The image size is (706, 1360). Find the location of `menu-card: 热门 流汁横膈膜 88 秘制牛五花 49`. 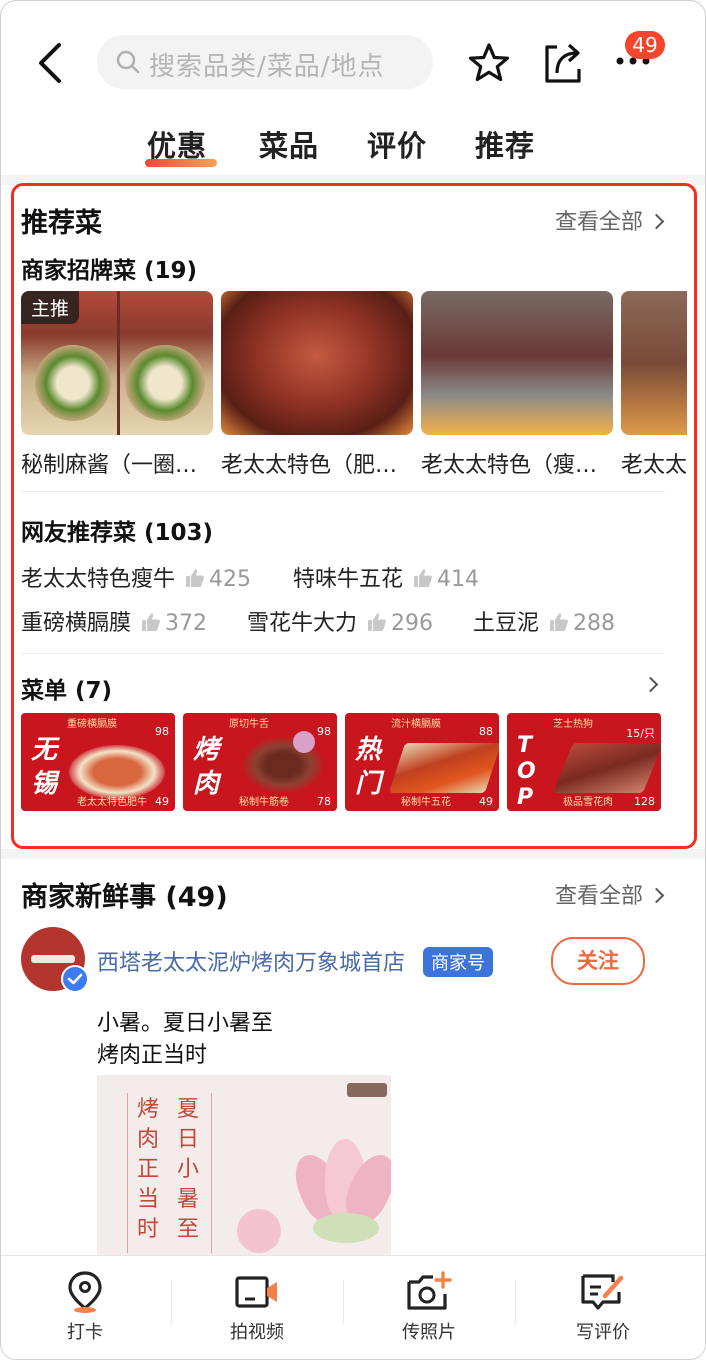

menu-card: 热门 流汁横膈膜 88 秘制牛五花 49 is located at coordinates (422, 762).